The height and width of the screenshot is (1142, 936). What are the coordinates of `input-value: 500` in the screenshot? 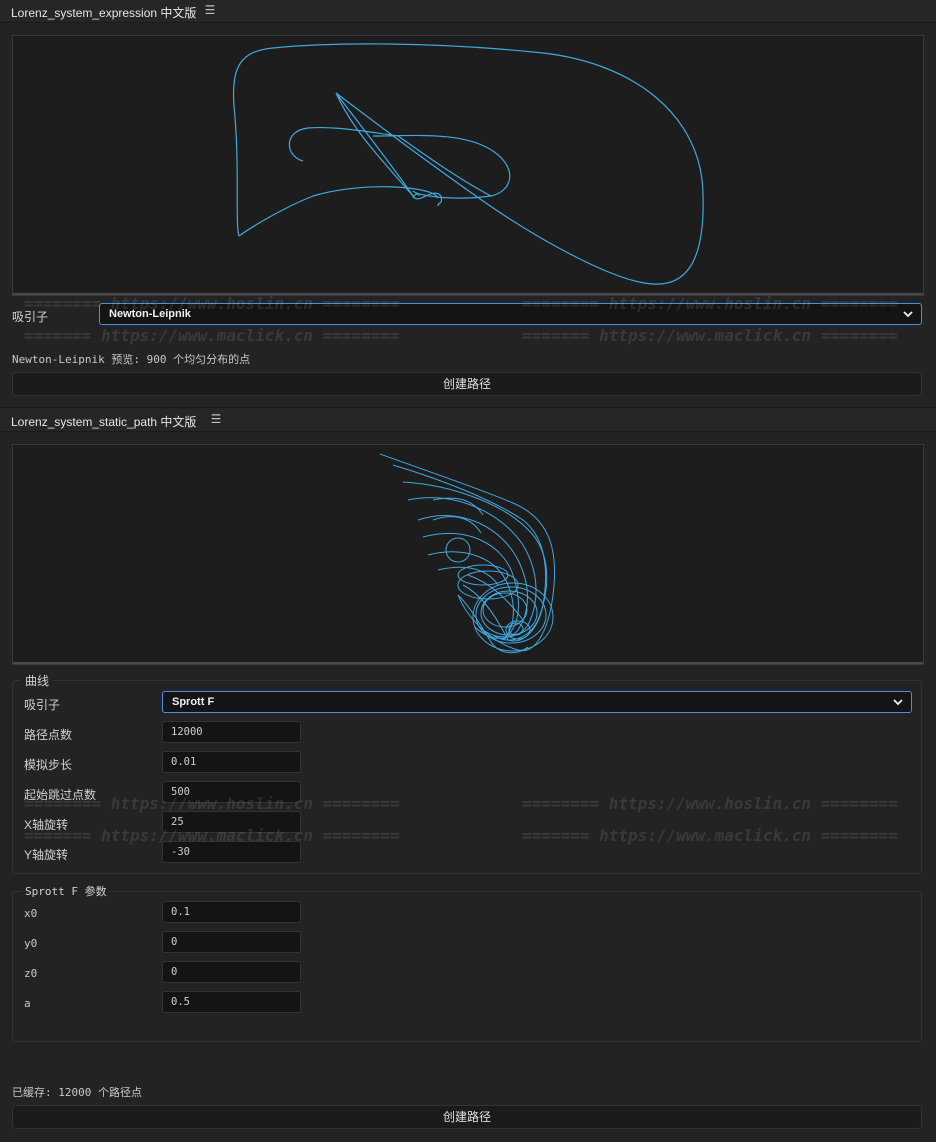 It's located at (180, 792).